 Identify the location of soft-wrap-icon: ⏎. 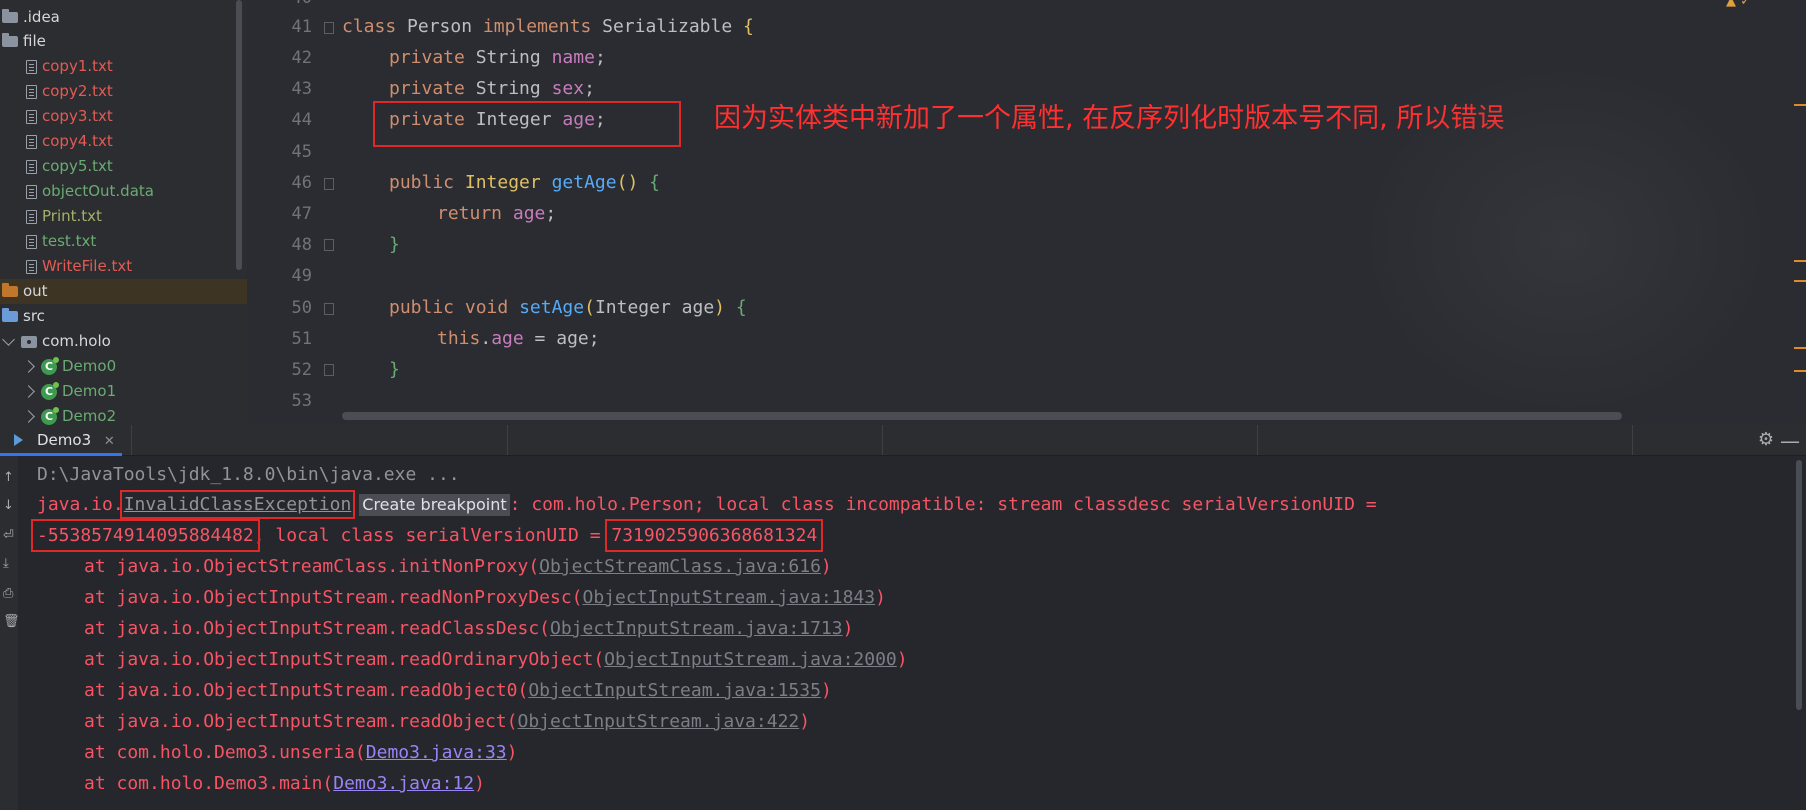
(8, 535).